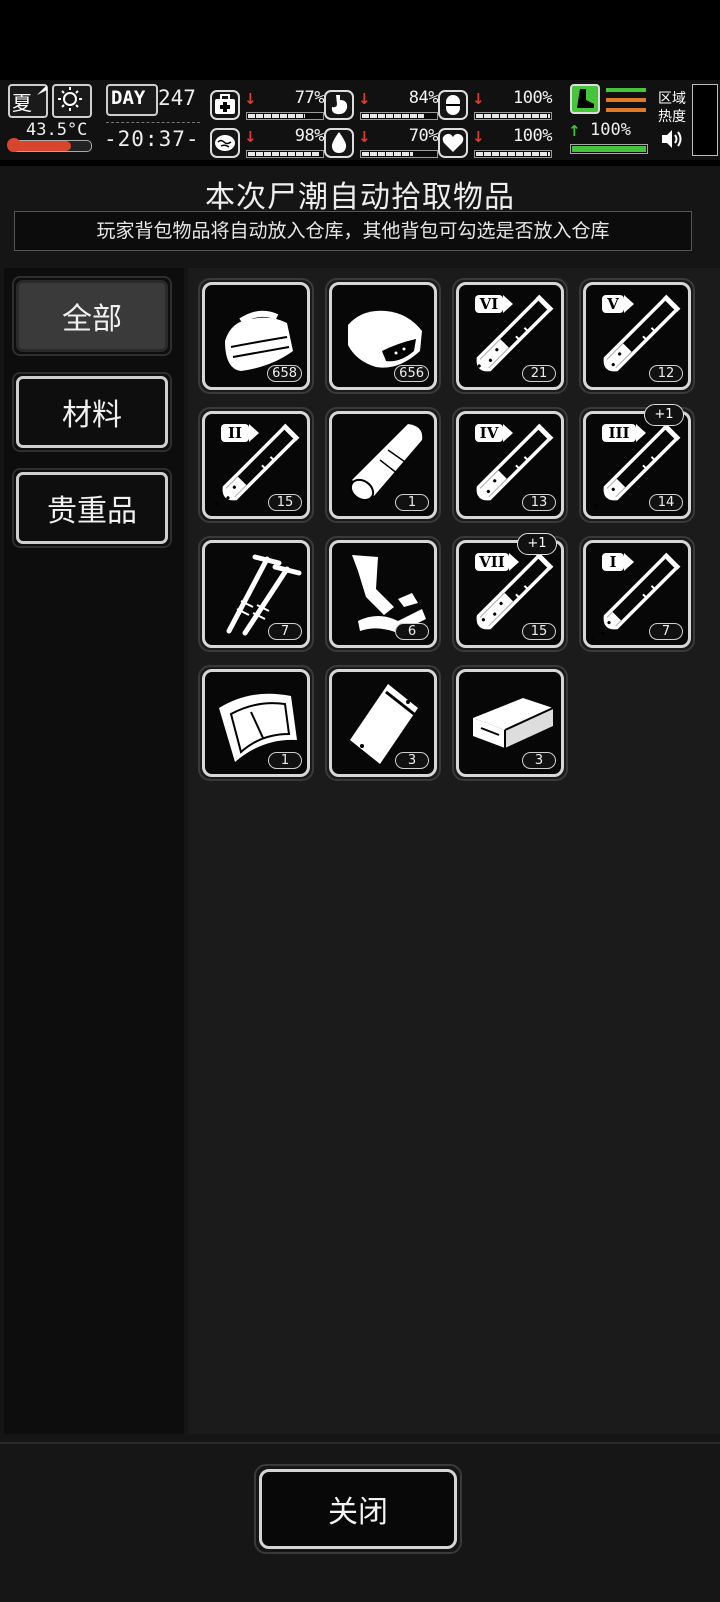 This screenshot has width=720, height=1602. Describe the element at coordinates (612, 562) in the screenshot. I see `svg-text: I` at that location.